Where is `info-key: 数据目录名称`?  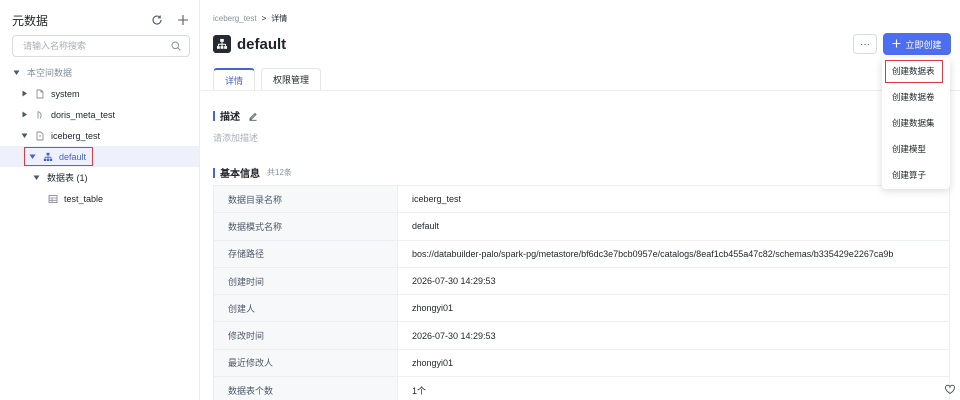 info-key: 数据目录名称 is located at coordinates (305, 199).